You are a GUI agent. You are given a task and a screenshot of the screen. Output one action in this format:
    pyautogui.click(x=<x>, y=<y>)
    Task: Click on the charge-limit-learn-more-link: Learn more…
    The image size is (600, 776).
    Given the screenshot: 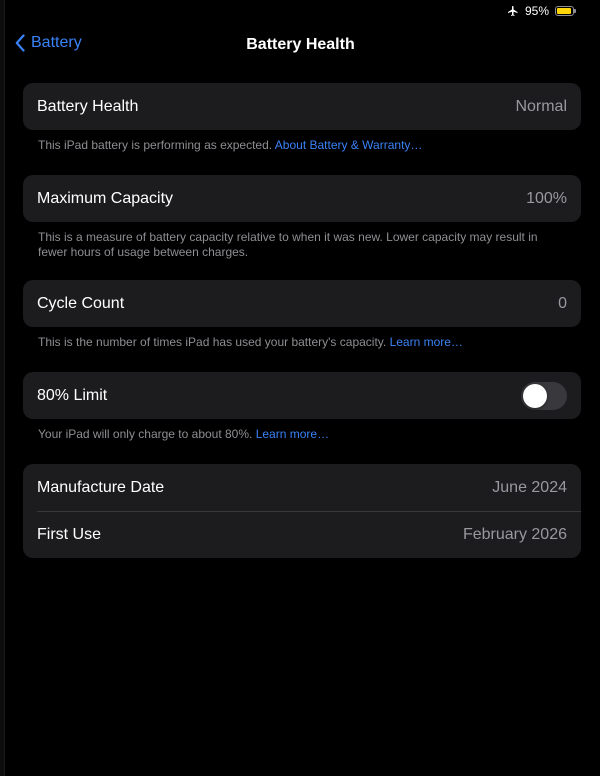 What is the action you would take?
    pyautogui.click(x=292, y=434)
    